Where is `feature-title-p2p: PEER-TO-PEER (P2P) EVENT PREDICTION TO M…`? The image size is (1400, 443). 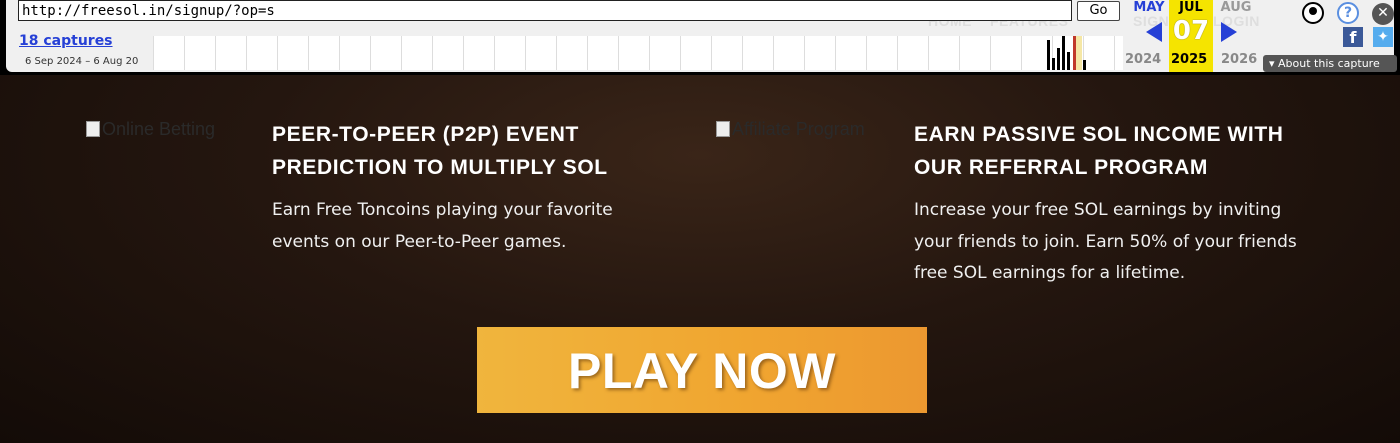
feature-title-p2p: PEER-TO-PEER (P2P) EVENT PREDICTION TO M… is located at coordinates (440, 151).